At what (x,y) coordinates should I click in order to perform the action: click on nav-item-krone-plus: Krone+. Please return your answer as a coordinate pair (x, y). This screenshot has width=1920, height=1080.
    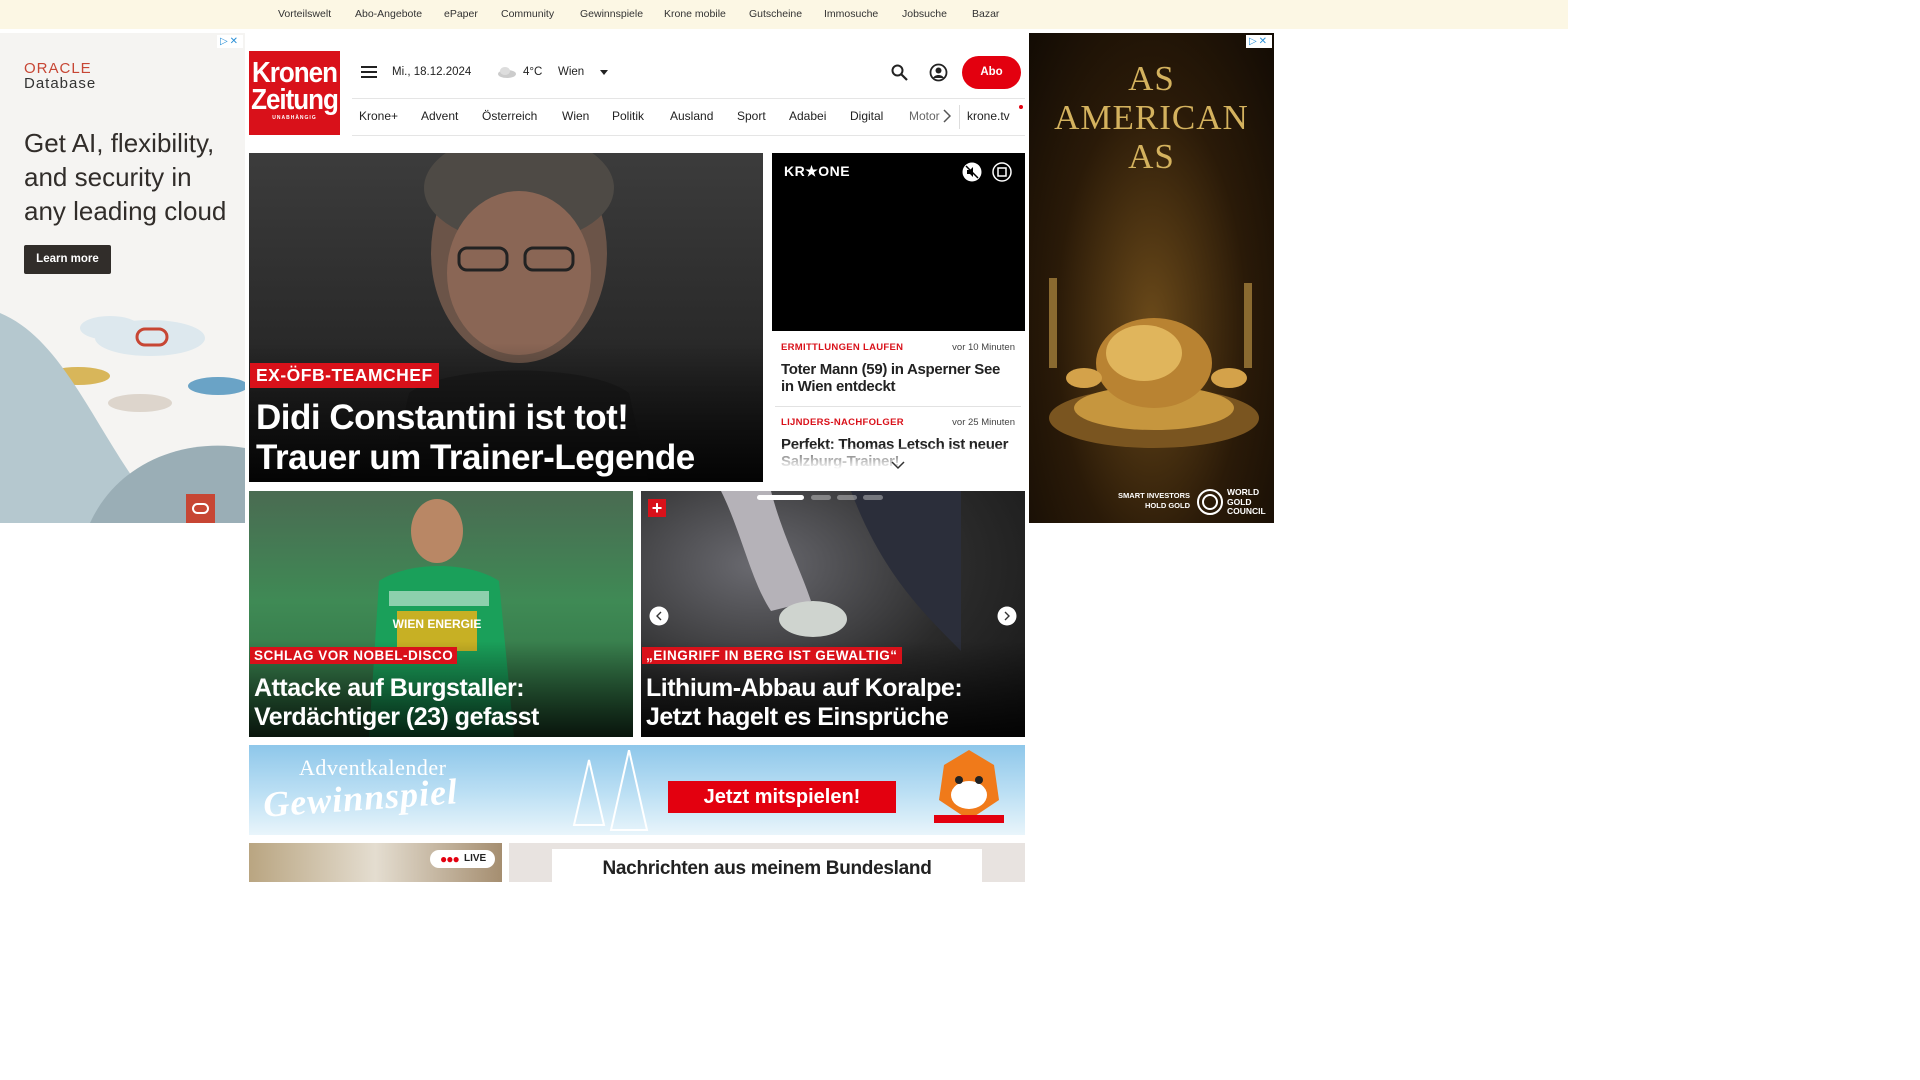
    Looking at the image, I should click on (378, 116).